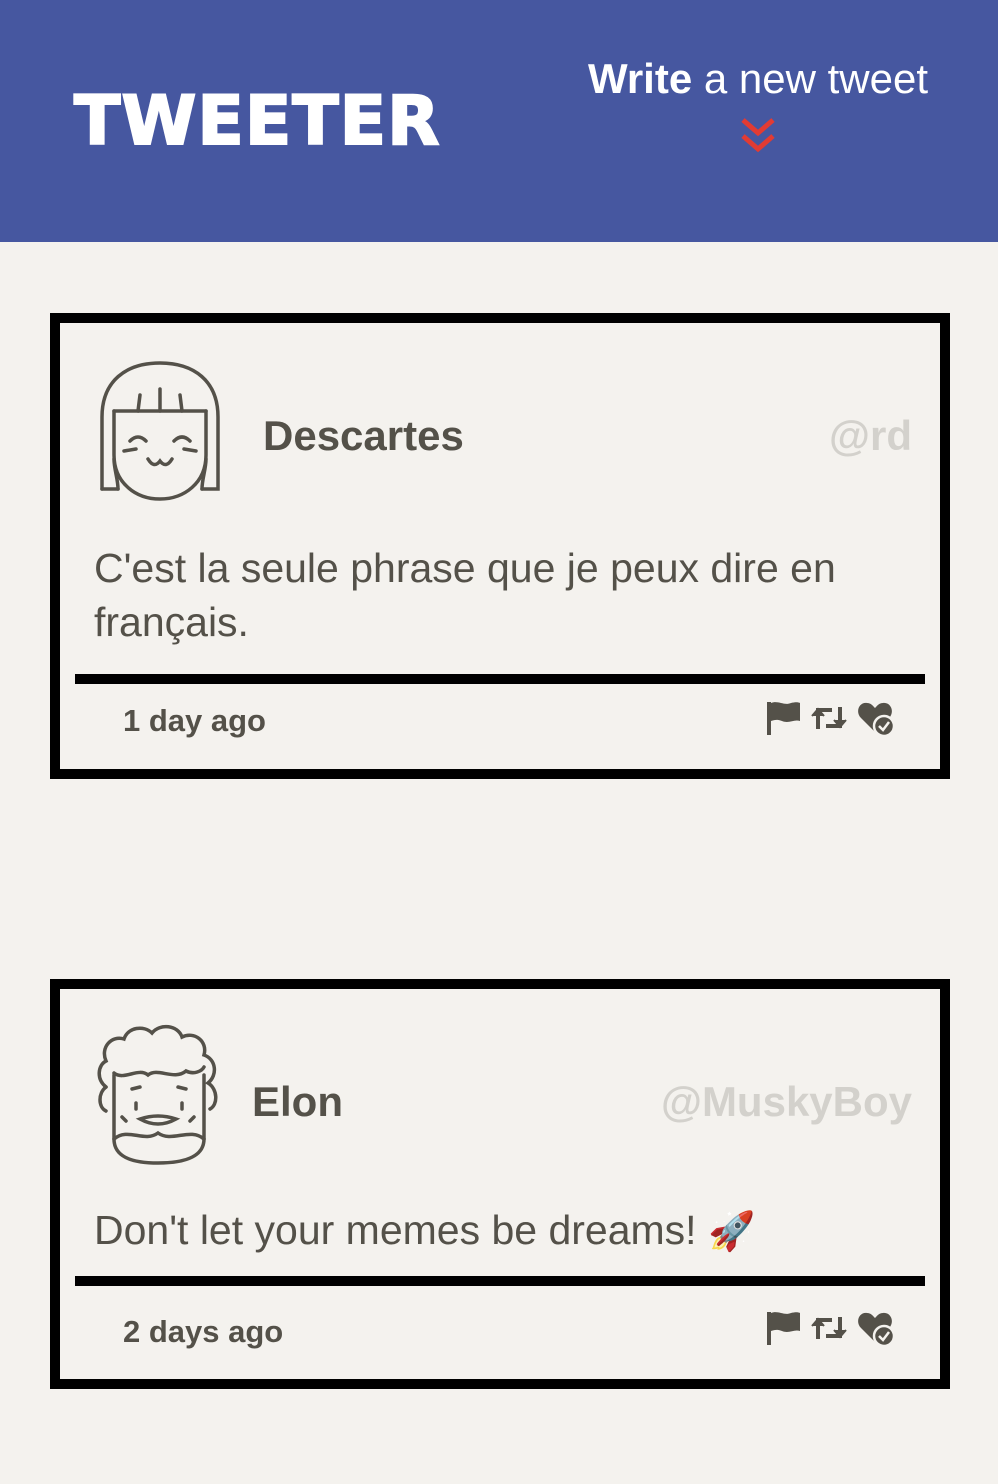 This screenshot has height=1484, width=998. I want to click on tweet-timestamp: 1 day ago, so click(194, 720).